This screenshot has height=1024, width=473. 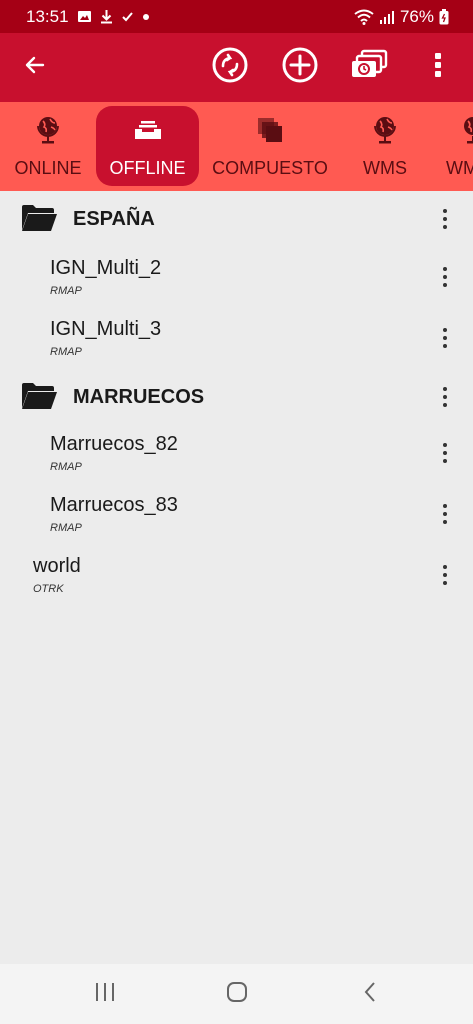 What do you see at coordinates (236, 277) in the screenshot?
I see `list-item: IGN_Multi_2 RMAP` at bounding box center [236, 277].